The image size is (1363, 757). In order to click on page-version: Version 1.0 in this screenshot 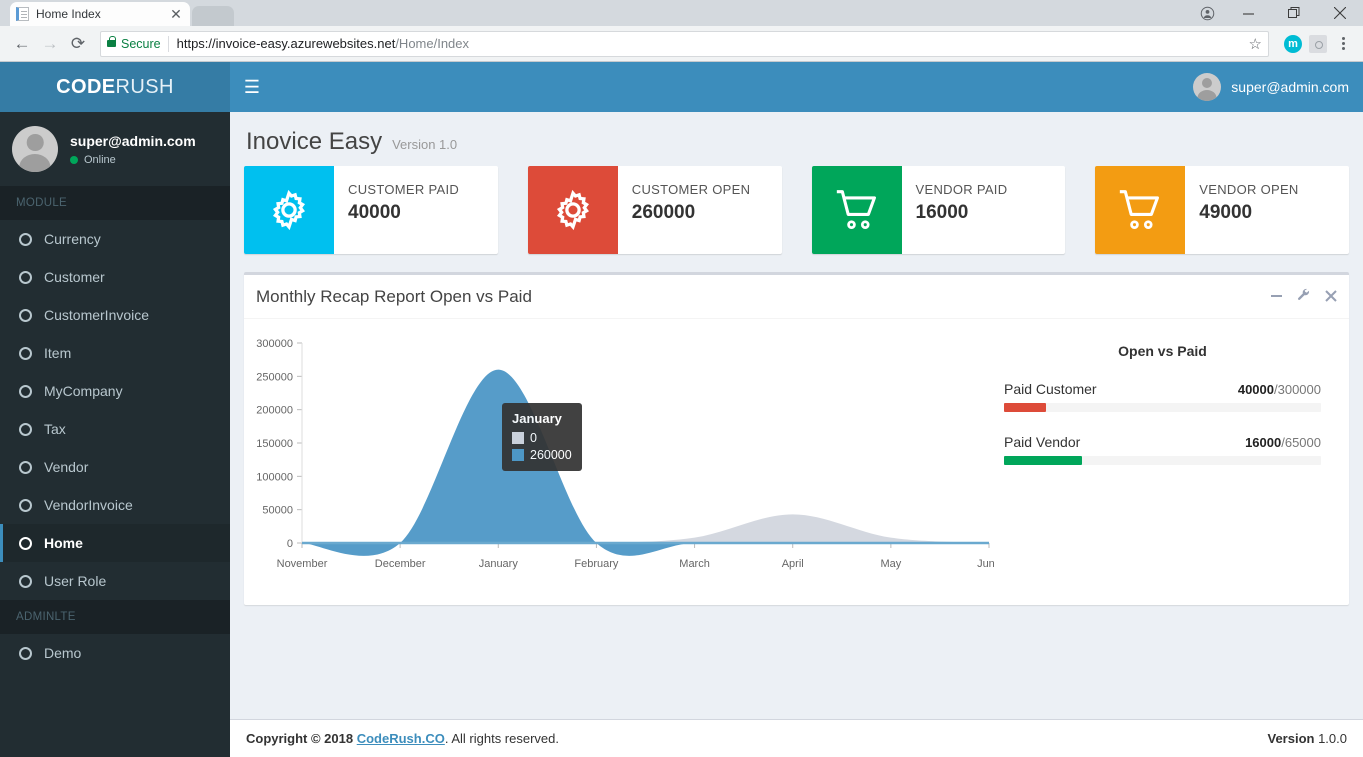, I will do `click(425, 144)`.